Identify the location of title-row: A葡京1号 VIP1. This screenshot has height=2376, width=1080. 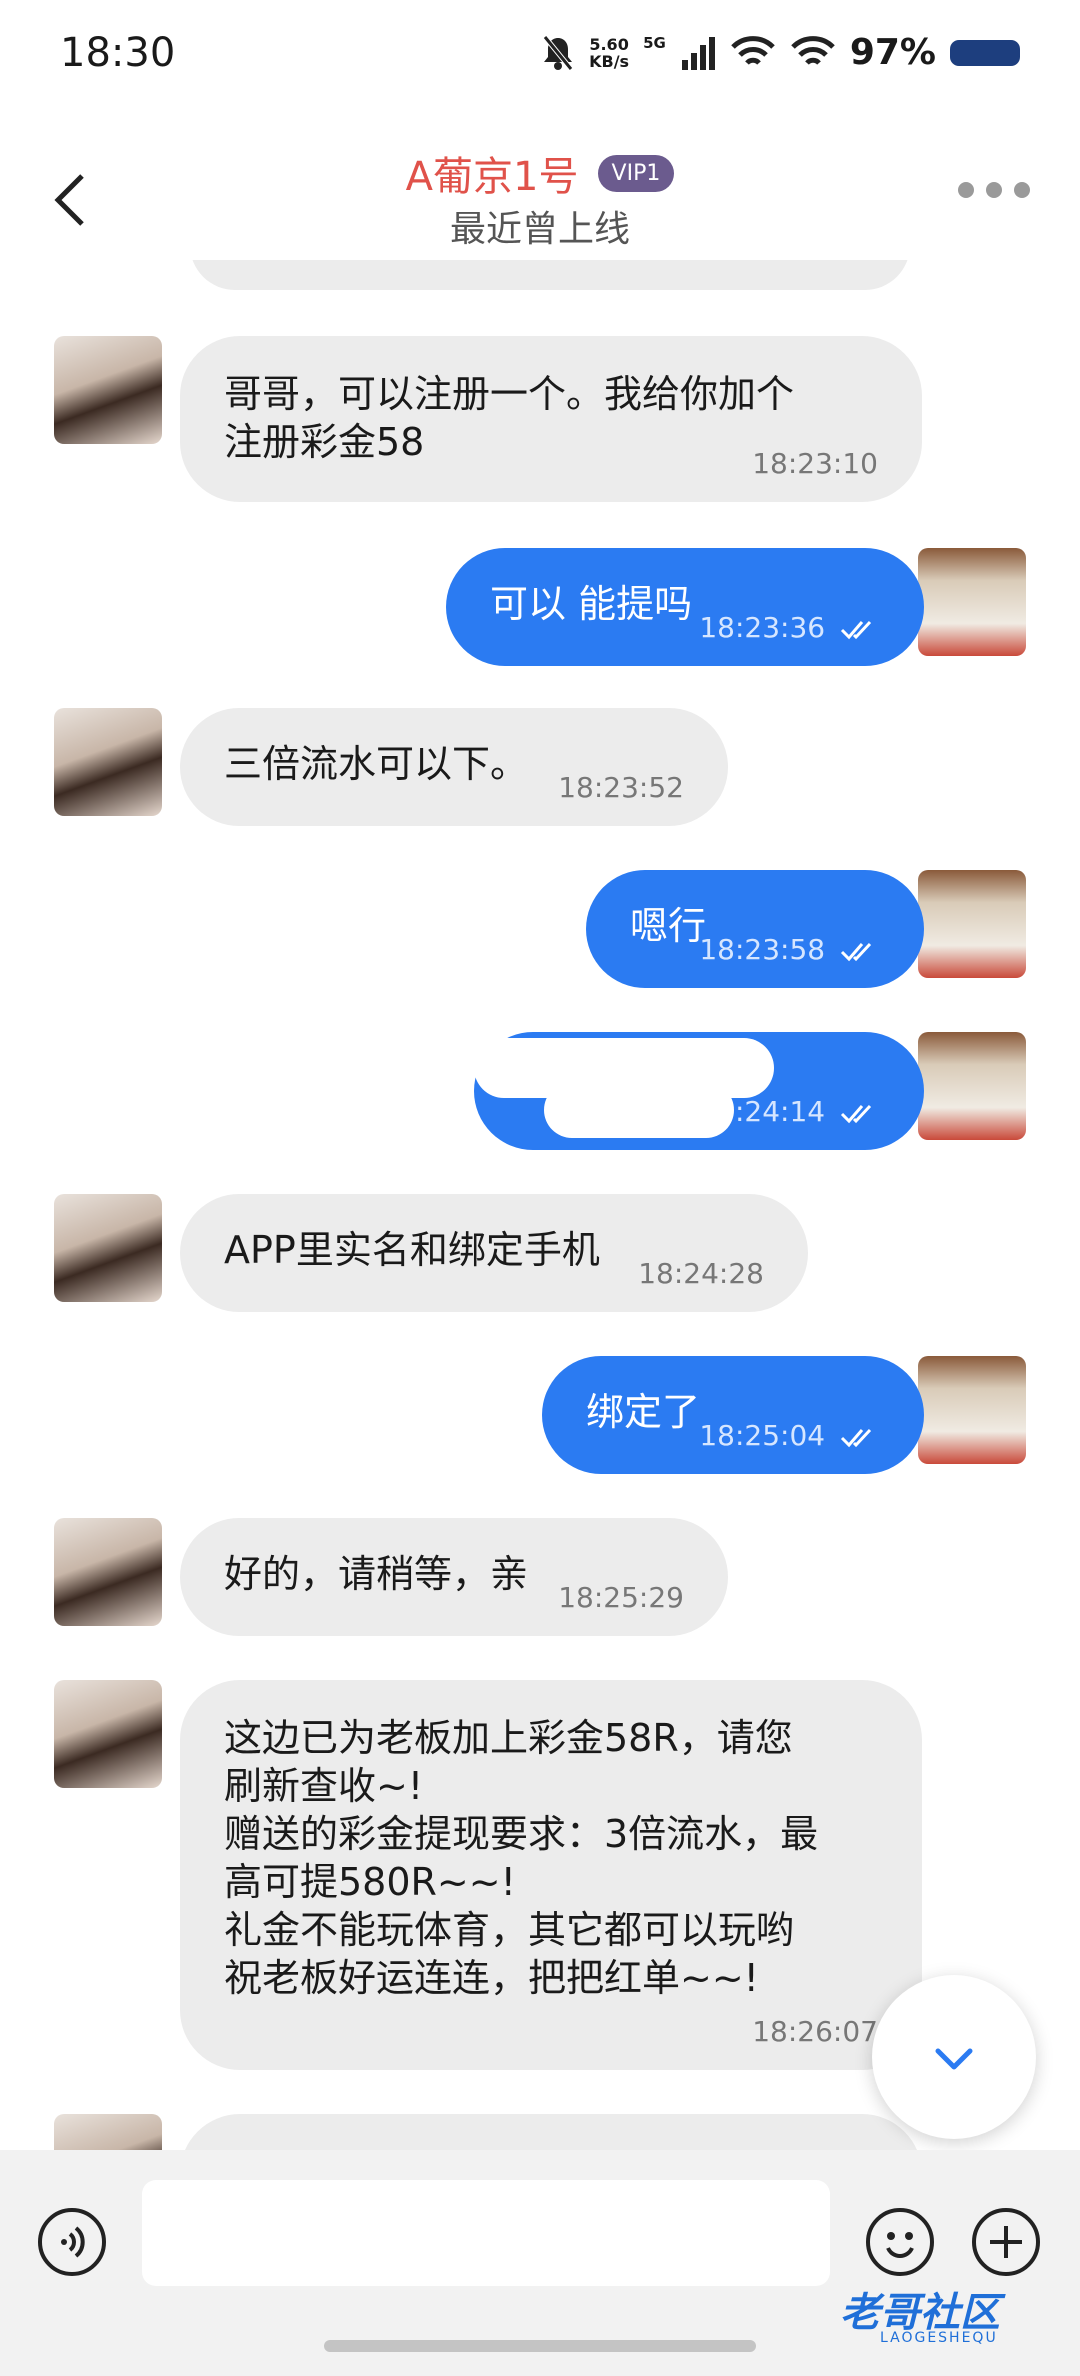
(540, 173).